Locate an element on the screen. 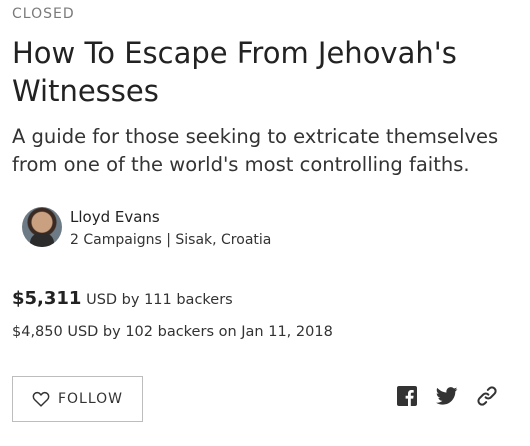 The width and height of the screenshot is (530, 446). funding-amount-suffix: USD by 111 backers is located at coordinates (157, 300).